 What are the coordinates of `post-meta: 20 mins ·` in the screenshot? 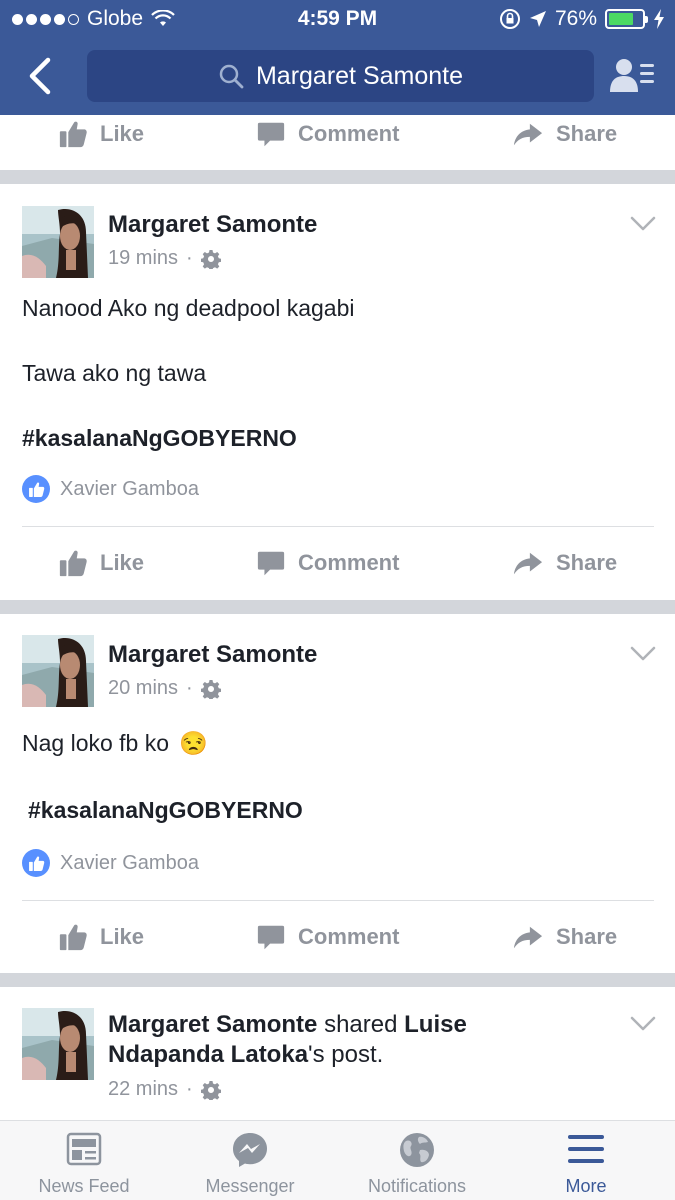 It's located at (164, 688).